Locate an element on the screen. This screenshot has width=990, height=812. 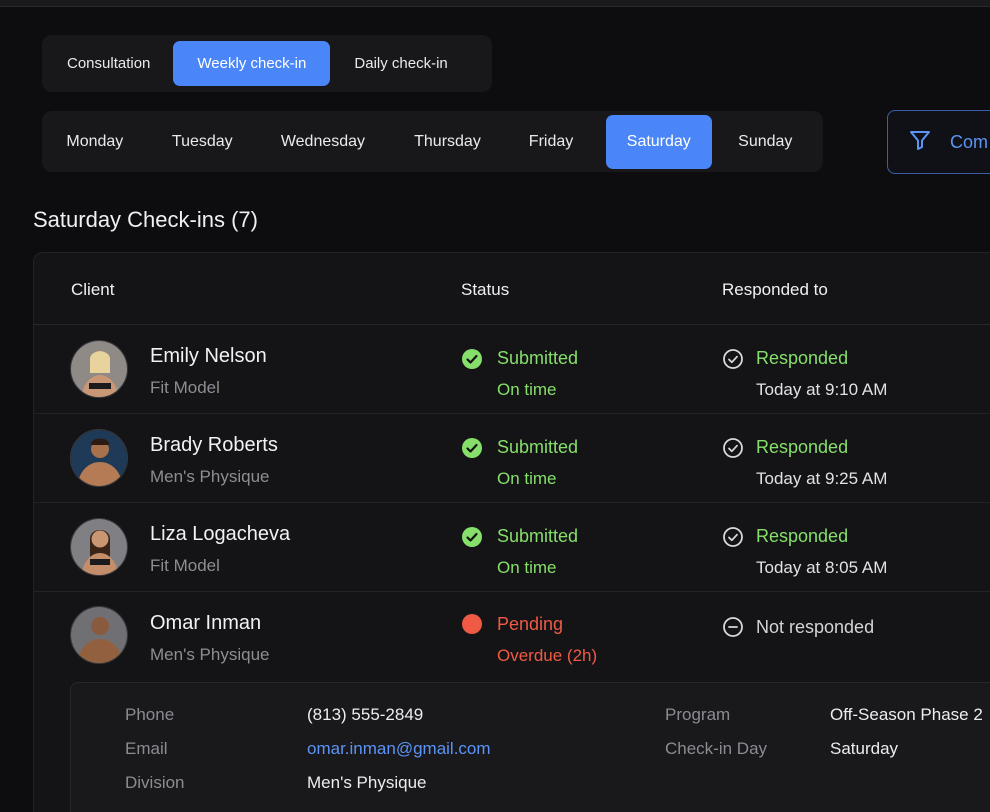
tab-daily-checkin: Daily check-in is located at coordinates (400, 63).